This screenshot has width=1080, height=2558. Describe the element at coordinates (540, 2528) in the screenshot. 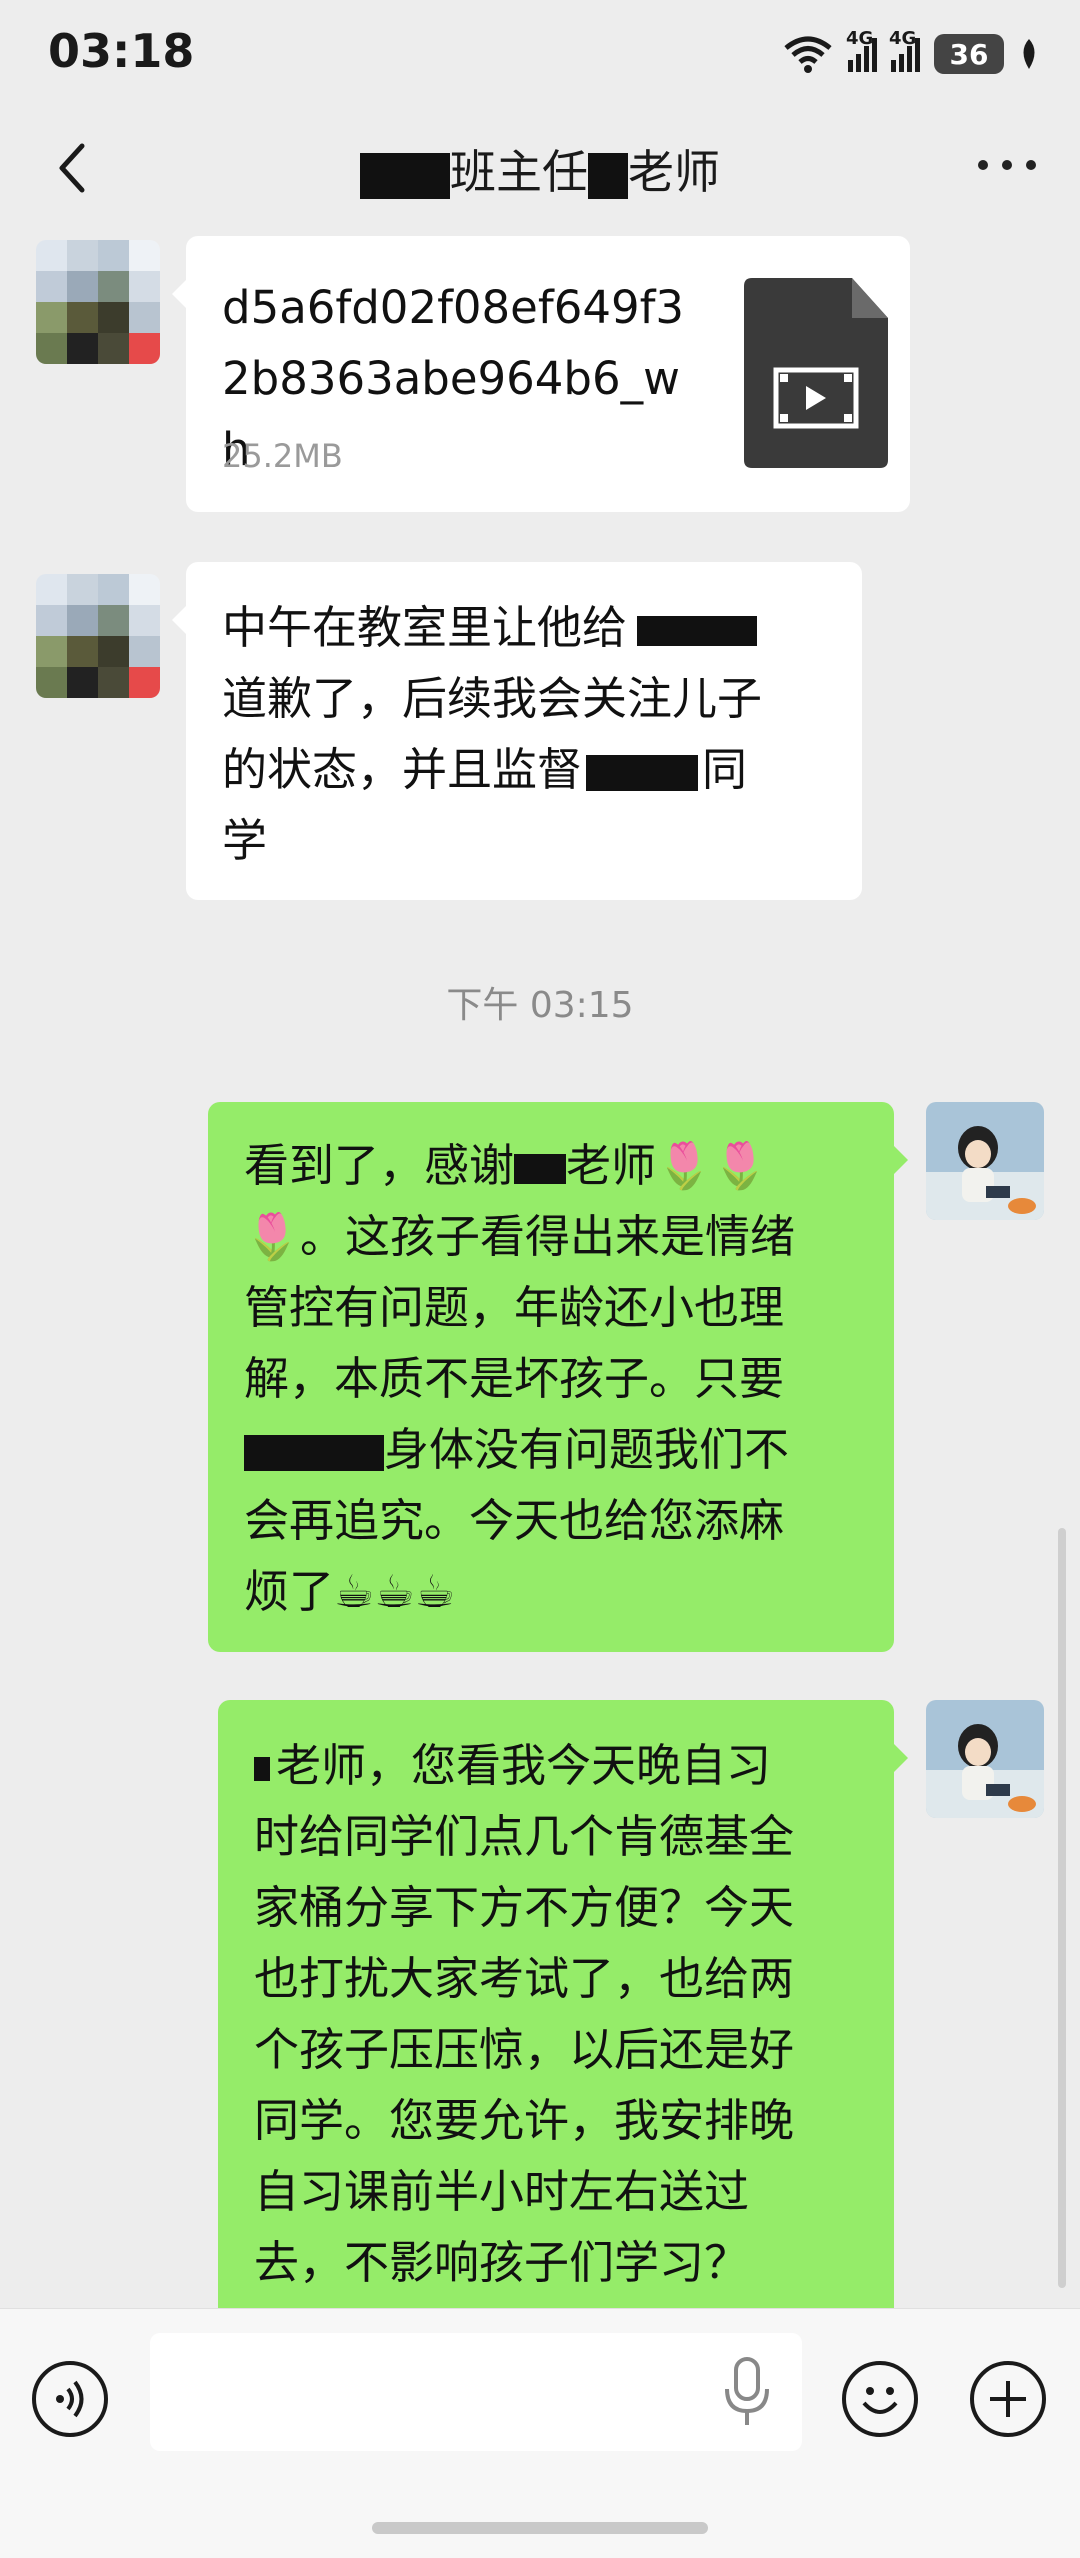

I see `home-indicator` at that location.